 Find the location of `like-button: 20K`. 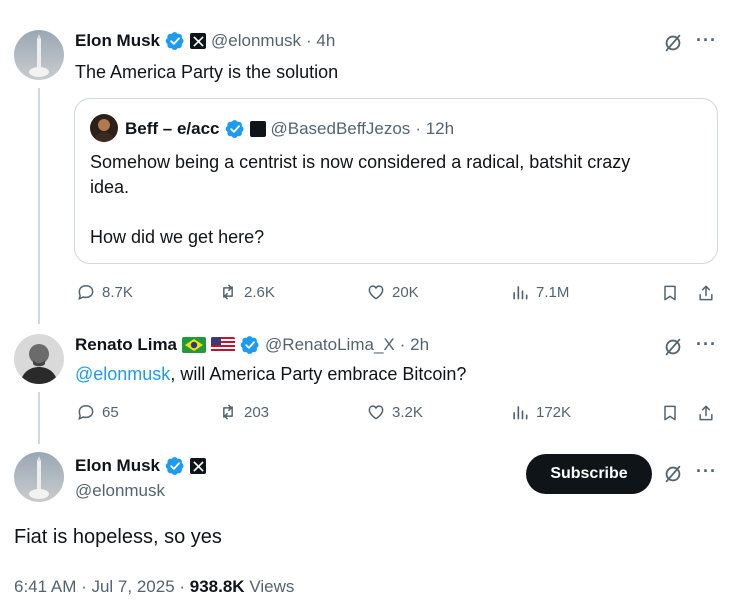

like-button: 20K is located at coordinates (392, 292).